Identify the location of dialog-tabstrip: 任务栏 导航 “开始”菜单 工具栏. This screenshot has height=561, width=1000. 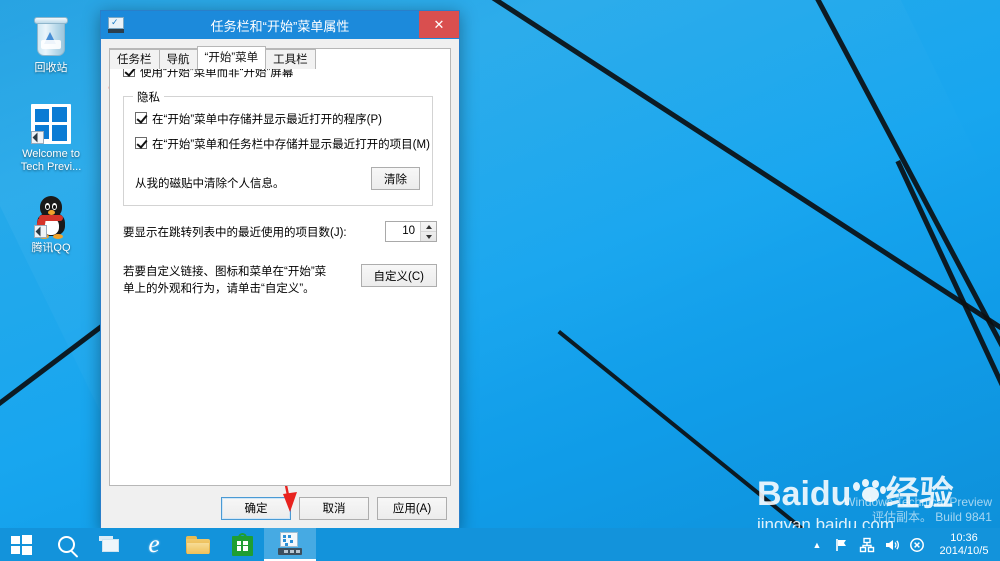
(284, 57).